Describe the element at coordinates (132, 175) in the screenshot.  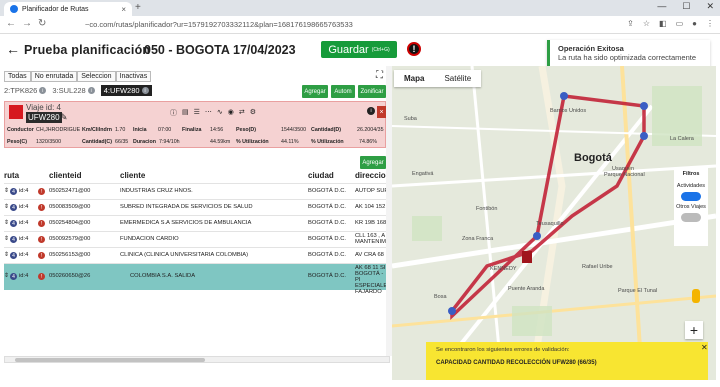
I see `col-cliente: cliente` at that location.